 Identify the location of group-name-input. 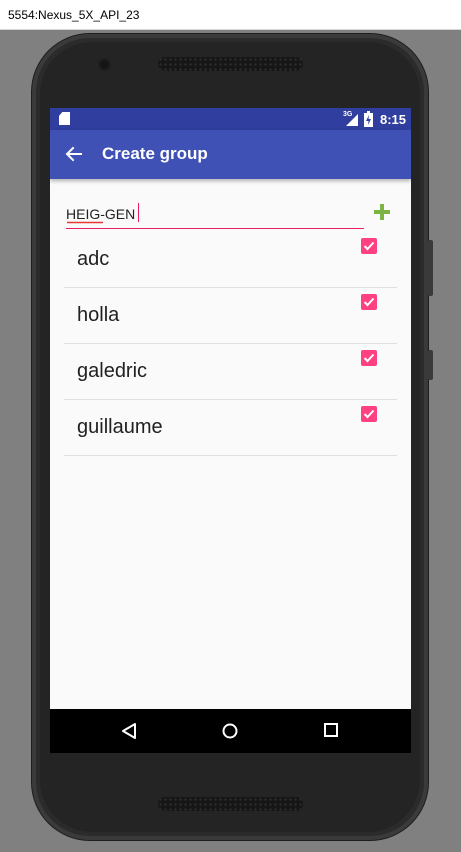
(215, 214).